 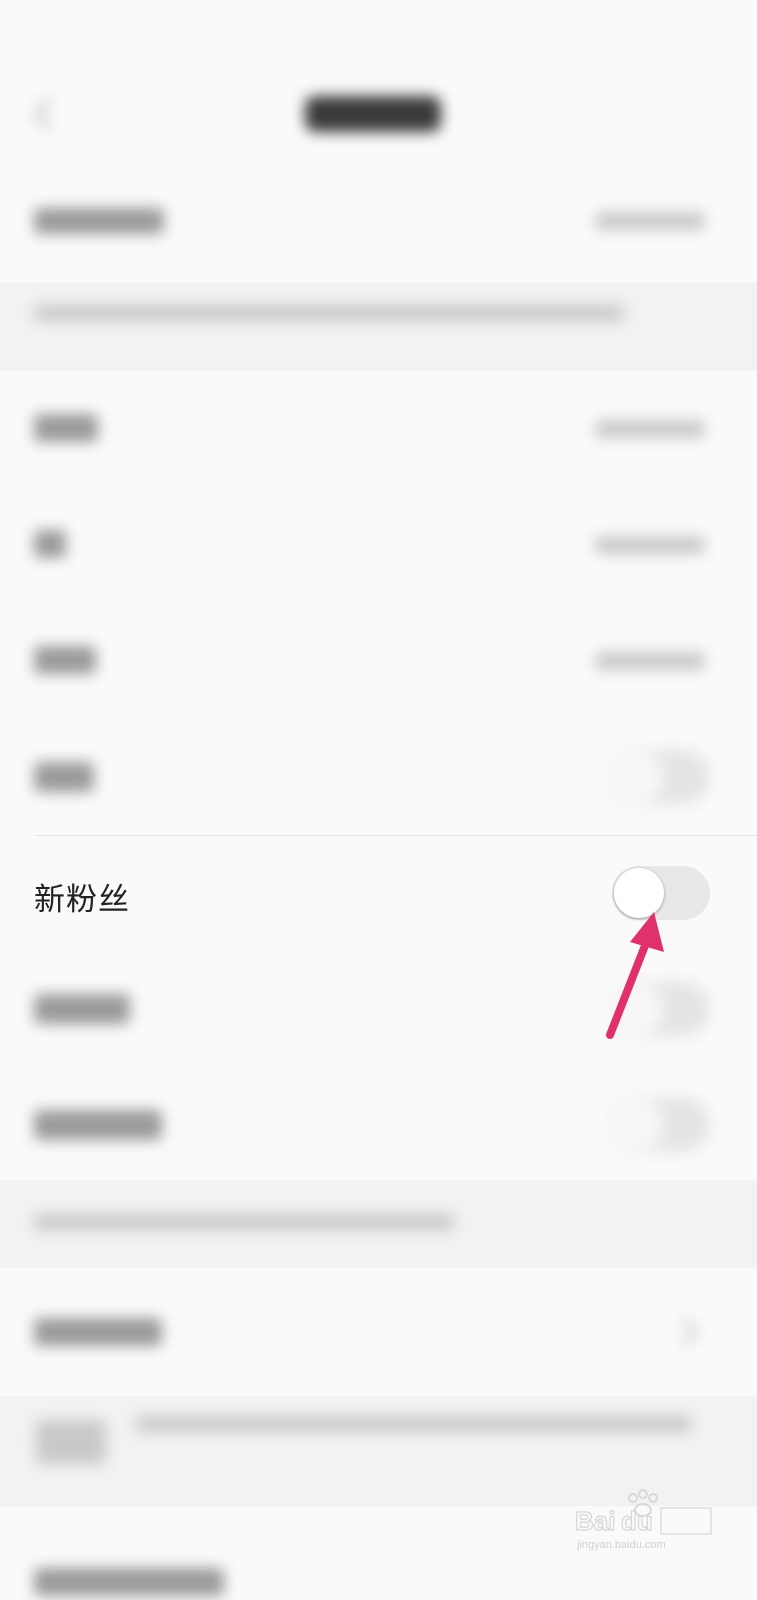 I want to click on page-title, so click(x=373, y=114).